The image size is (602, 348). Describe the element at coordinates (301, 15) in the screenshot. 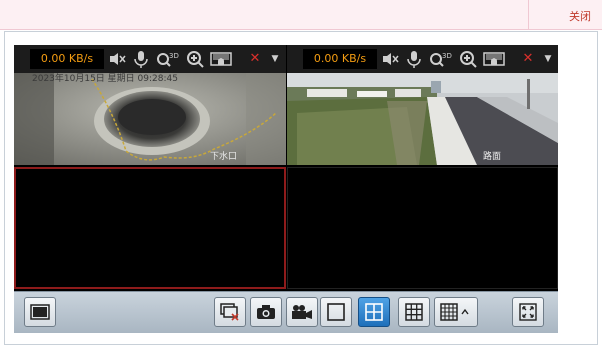

I see `top-bar: 关闭` at that location.